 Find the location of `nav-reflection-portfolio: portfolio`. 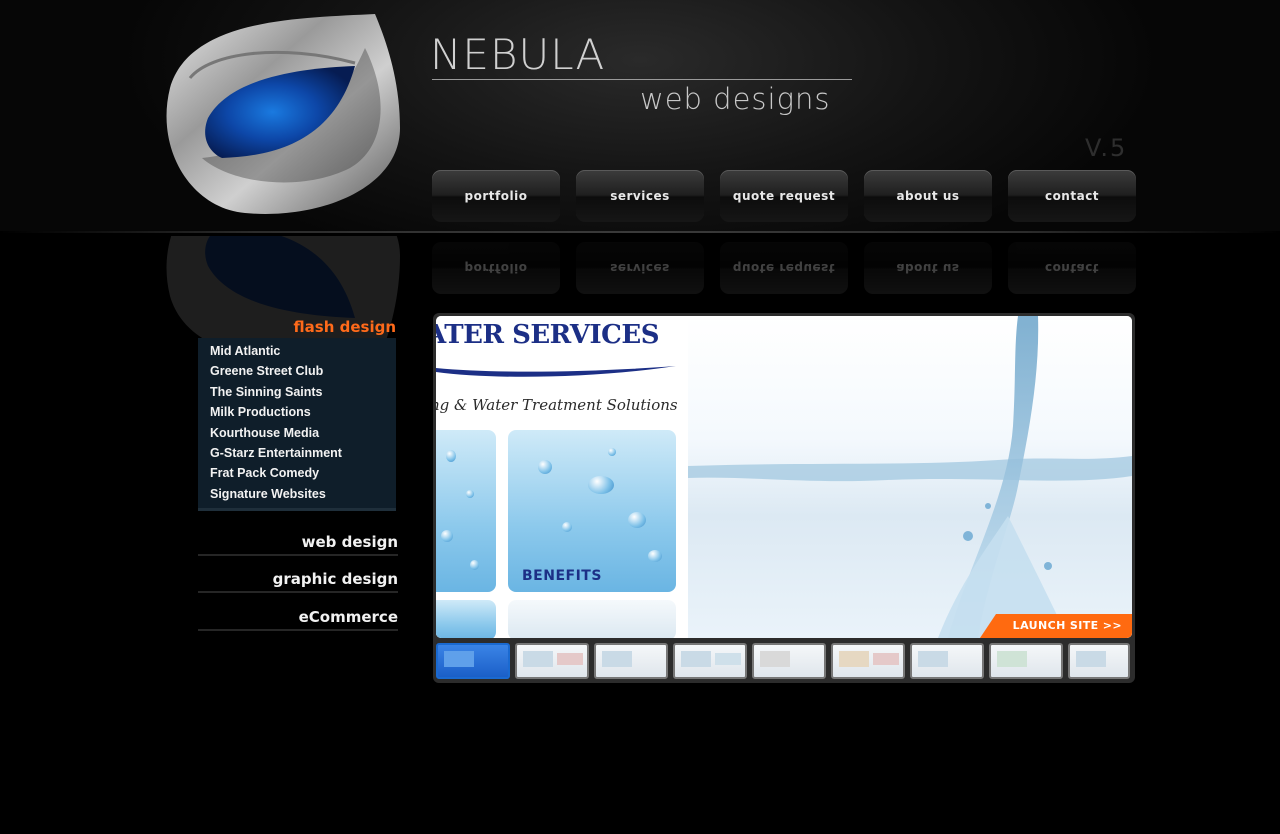

nav-reflection-portfolio: portfolio is located at coordinates (496, 268).